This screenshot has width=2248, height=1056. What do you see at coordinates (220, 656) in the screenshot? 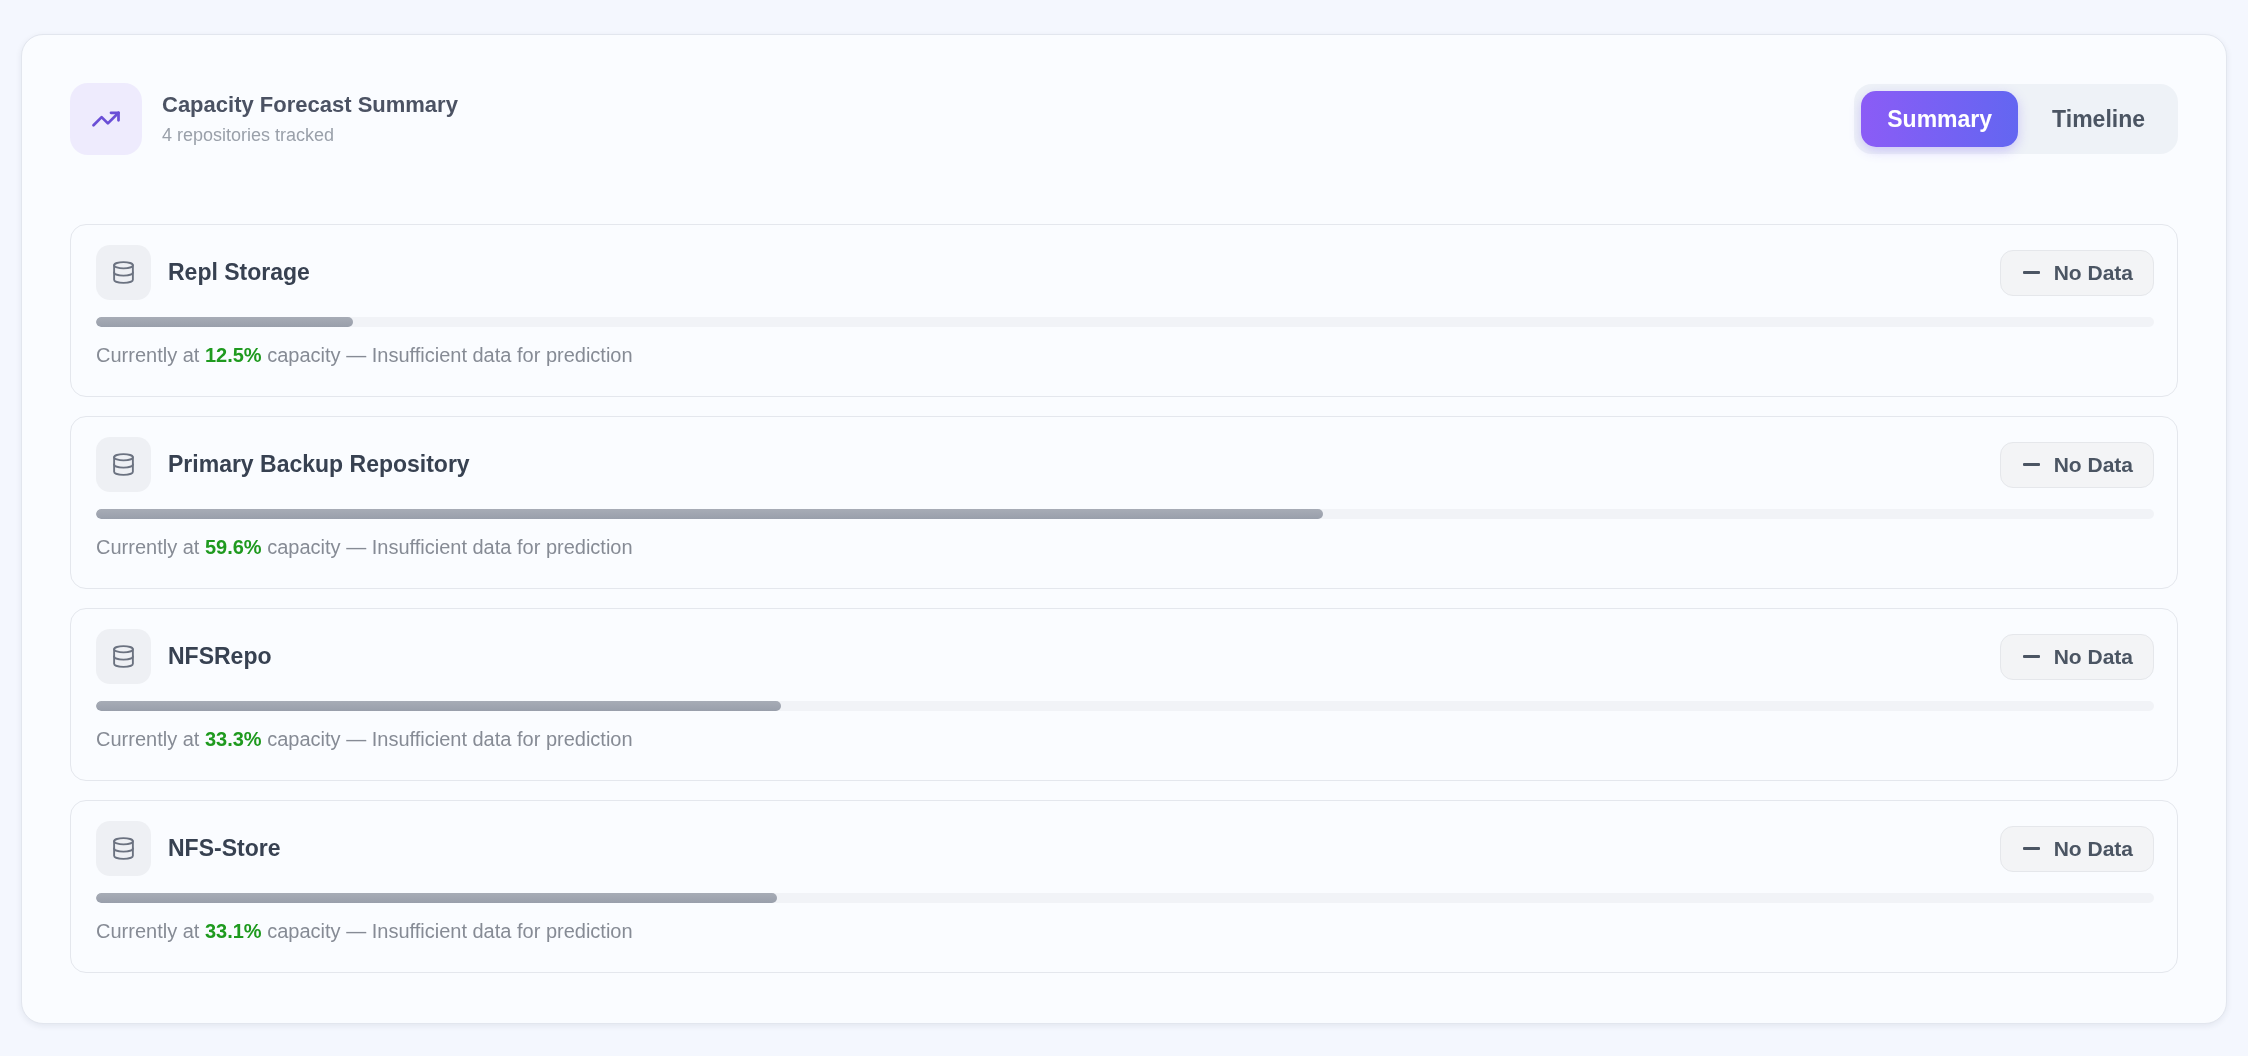
I see `repository-name: NFSRepo` at bounding box center [220, 656].